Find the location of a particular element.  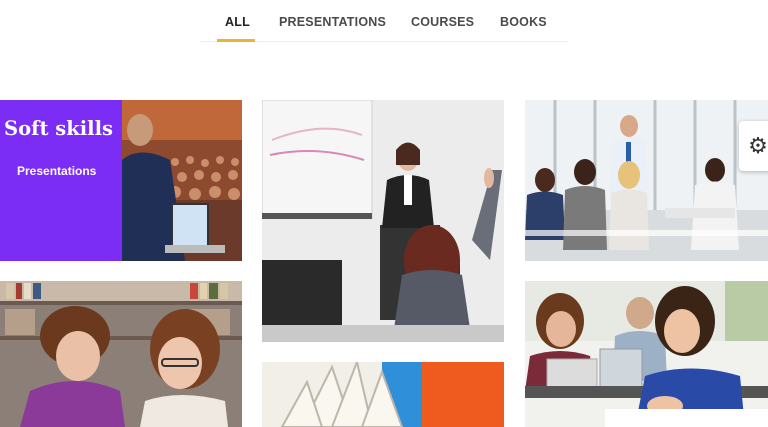

active-tab-indicator is located at coordinates (236, 40).